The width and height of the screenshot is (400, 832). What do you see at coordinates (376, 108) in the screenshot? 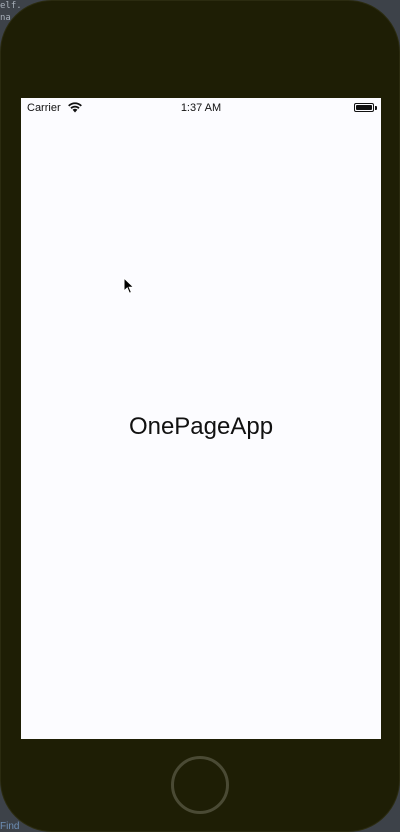
I see `battery-cap` at bounding box center [376, 108].